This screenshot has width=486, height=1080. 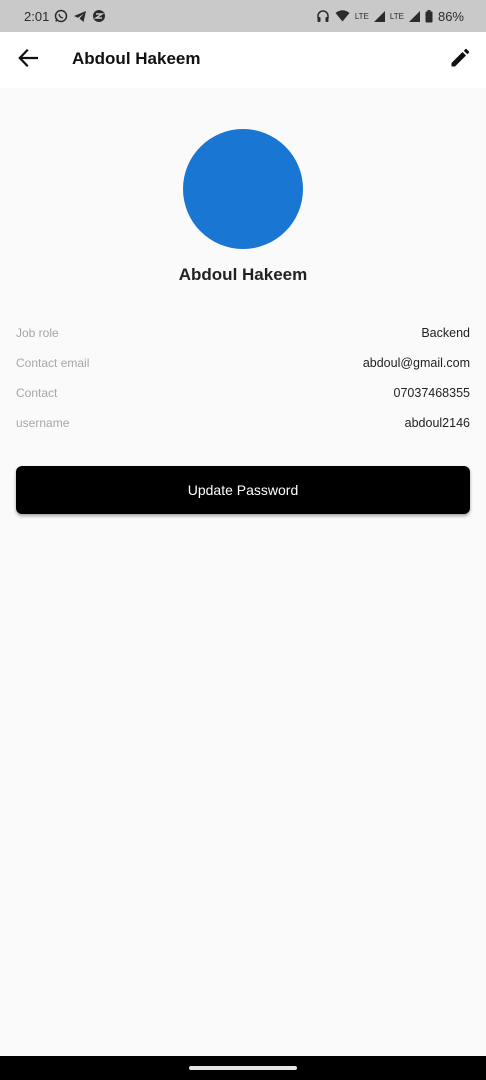 What do you see at coordinates (243, 423) in the screenshot?
I see `detail-row-username: username abdoul2146` at bounding box center [243, 423].